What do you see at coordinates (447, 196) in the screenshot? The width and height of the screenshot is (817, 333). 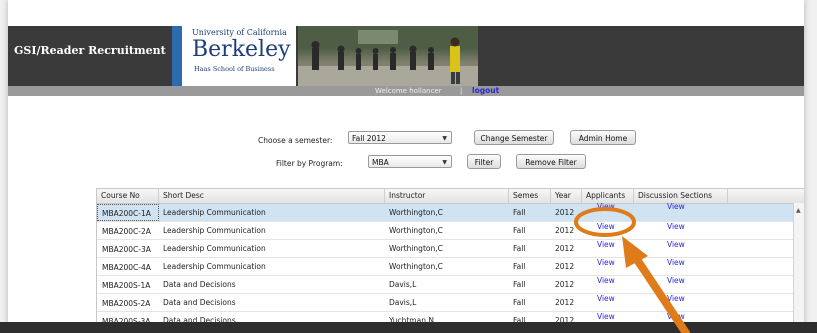 I see `column-header-instructor: Instructor` at bounding box center [447, 196].